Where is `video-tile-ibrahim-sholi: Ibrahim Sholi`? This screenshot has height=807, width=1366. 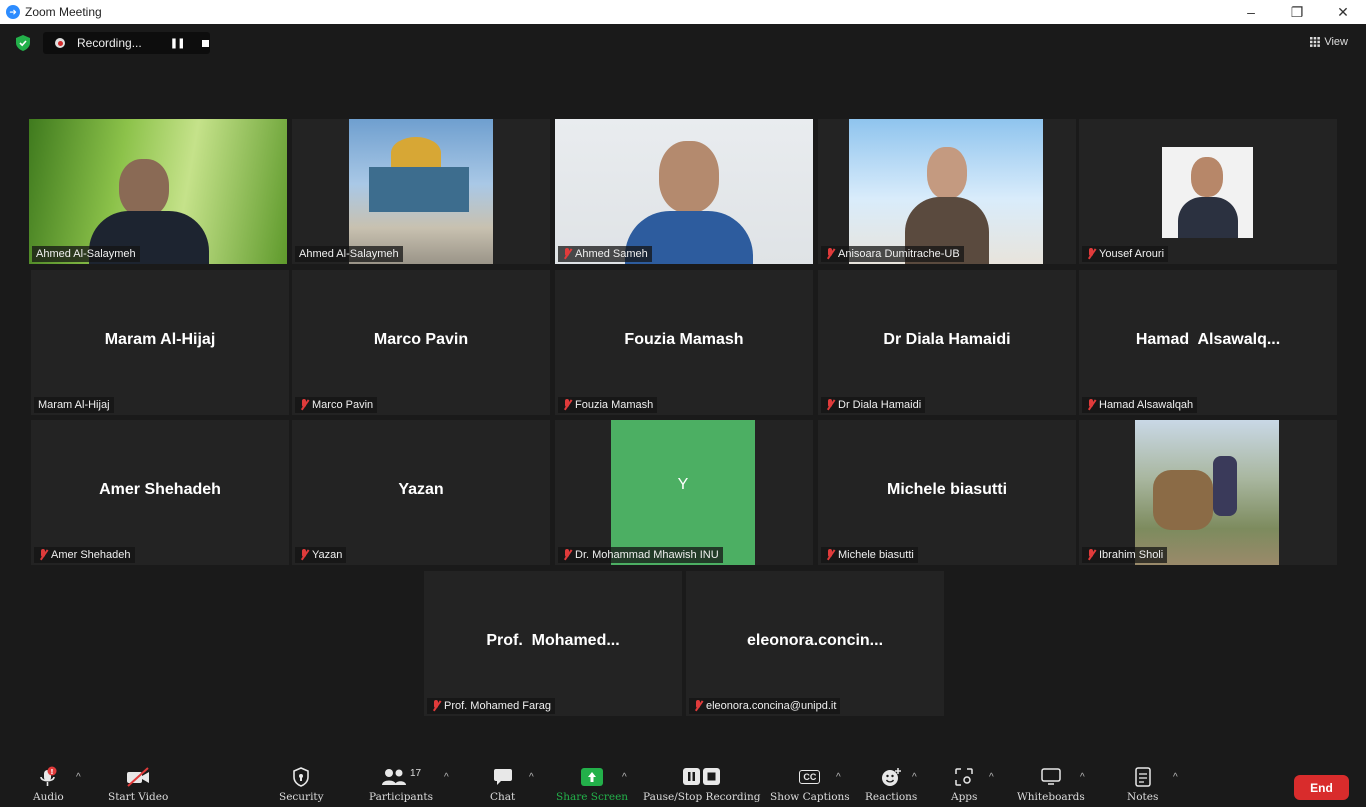
video-tile-ibrahim-sholi: Ibrahim Sholi is located at coordinates (1208, 492).